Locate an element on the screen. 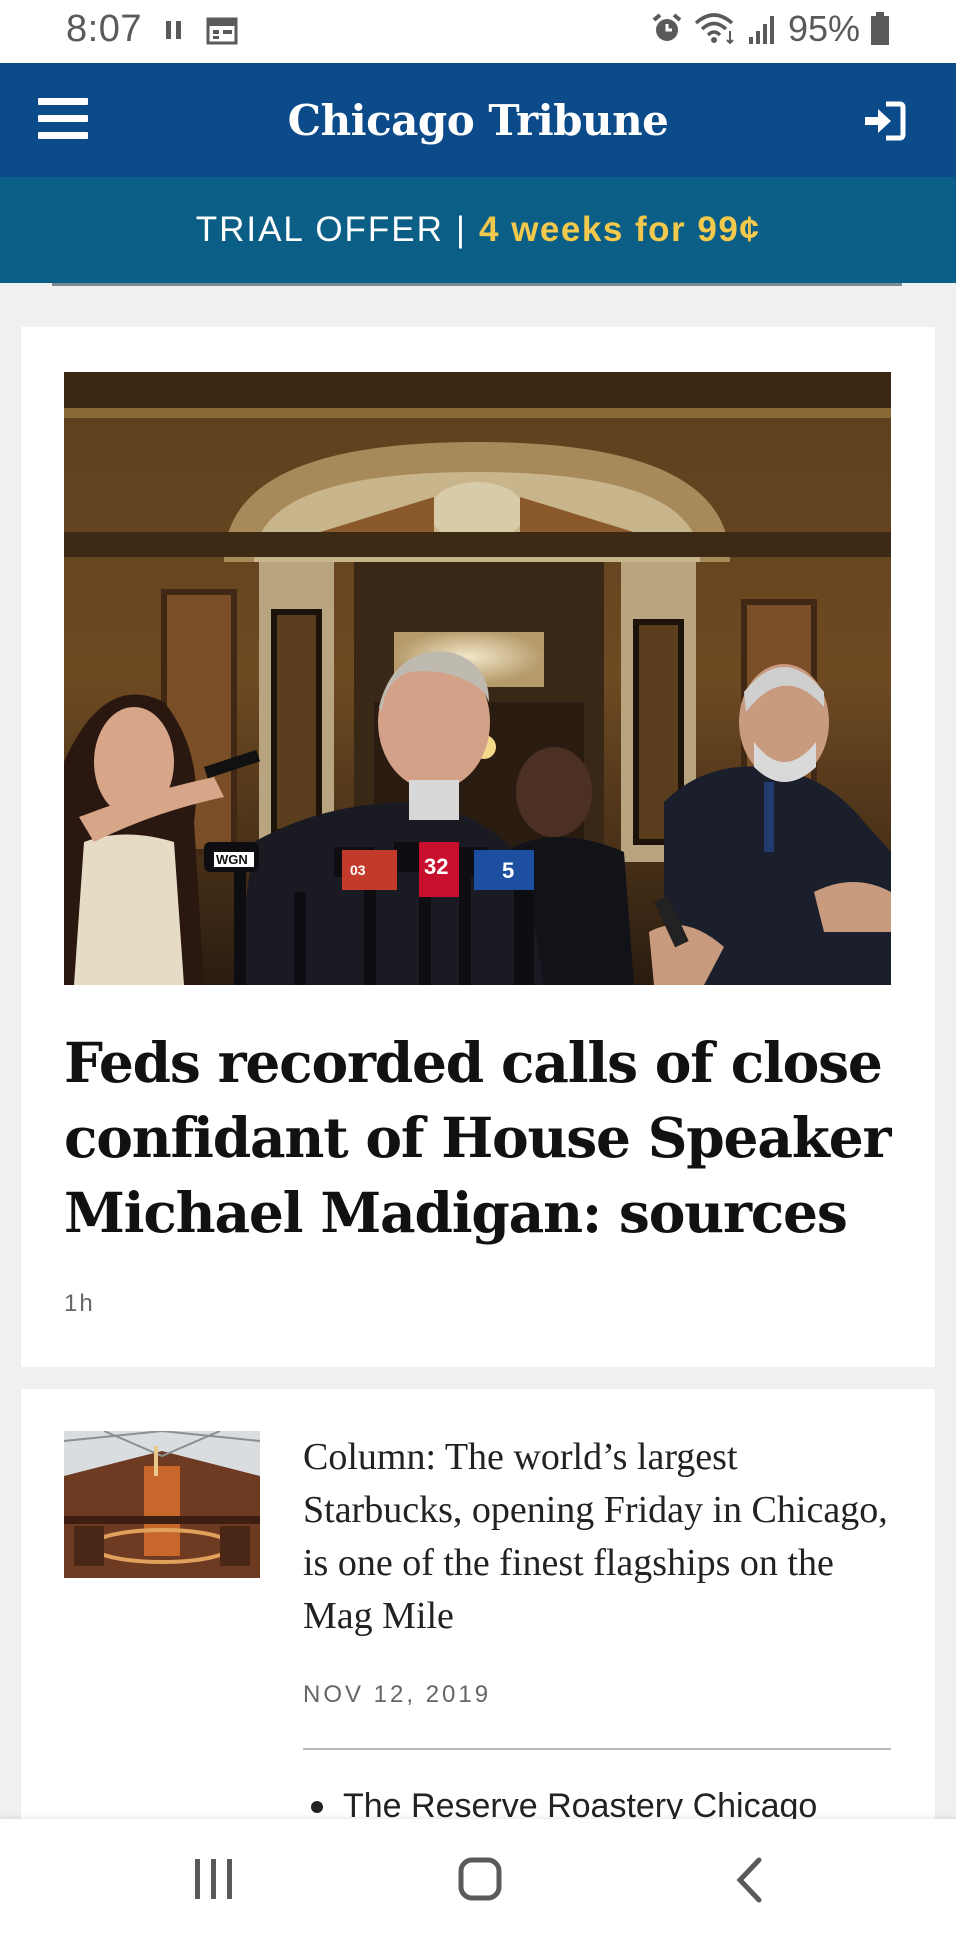  lead-story-timestamp: 1h is located at coordinates (79, 1303).